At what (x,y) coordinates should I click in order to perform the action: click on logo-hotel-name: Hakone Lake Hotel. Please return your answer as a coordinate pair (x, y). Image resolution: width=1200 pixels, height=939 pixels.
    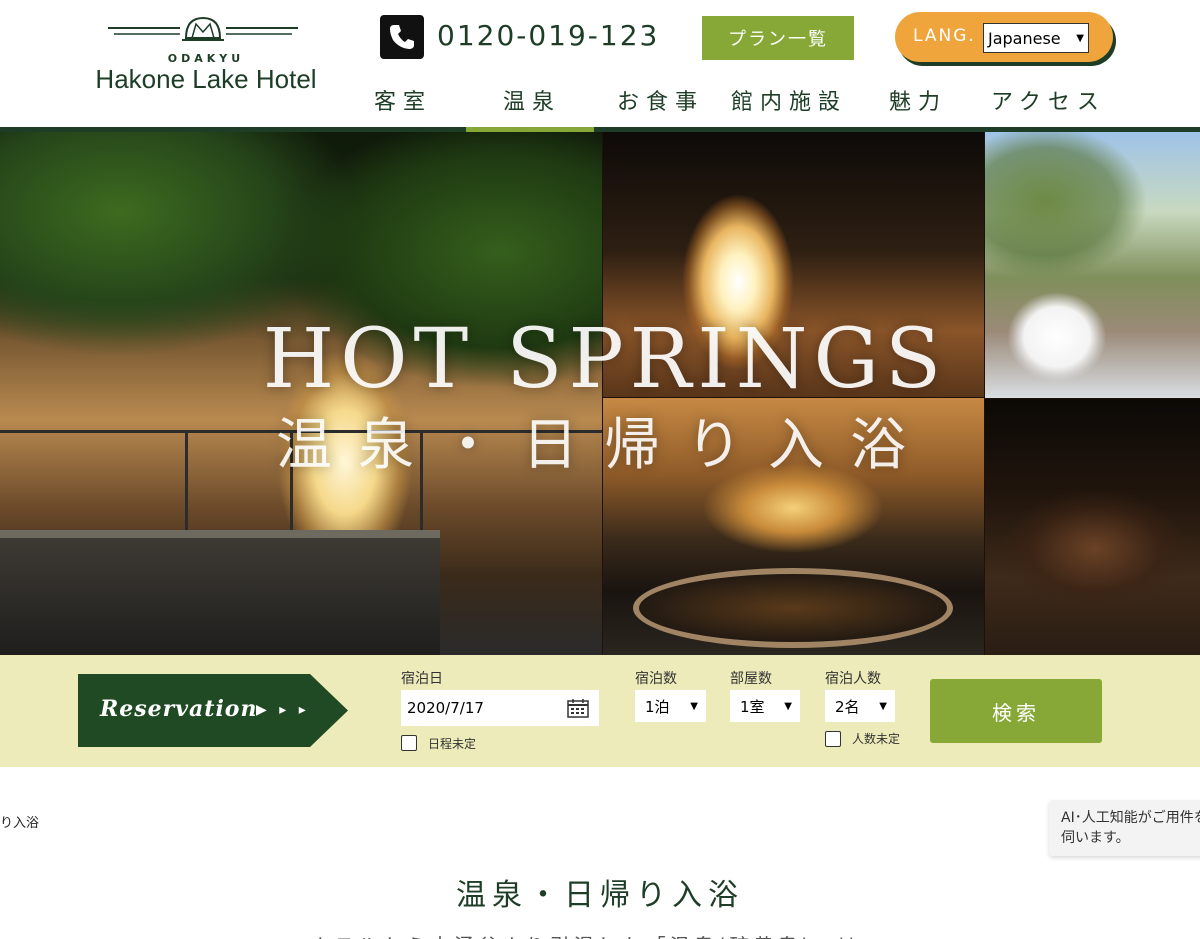
    Looking at the image, I should click on (206, 79).